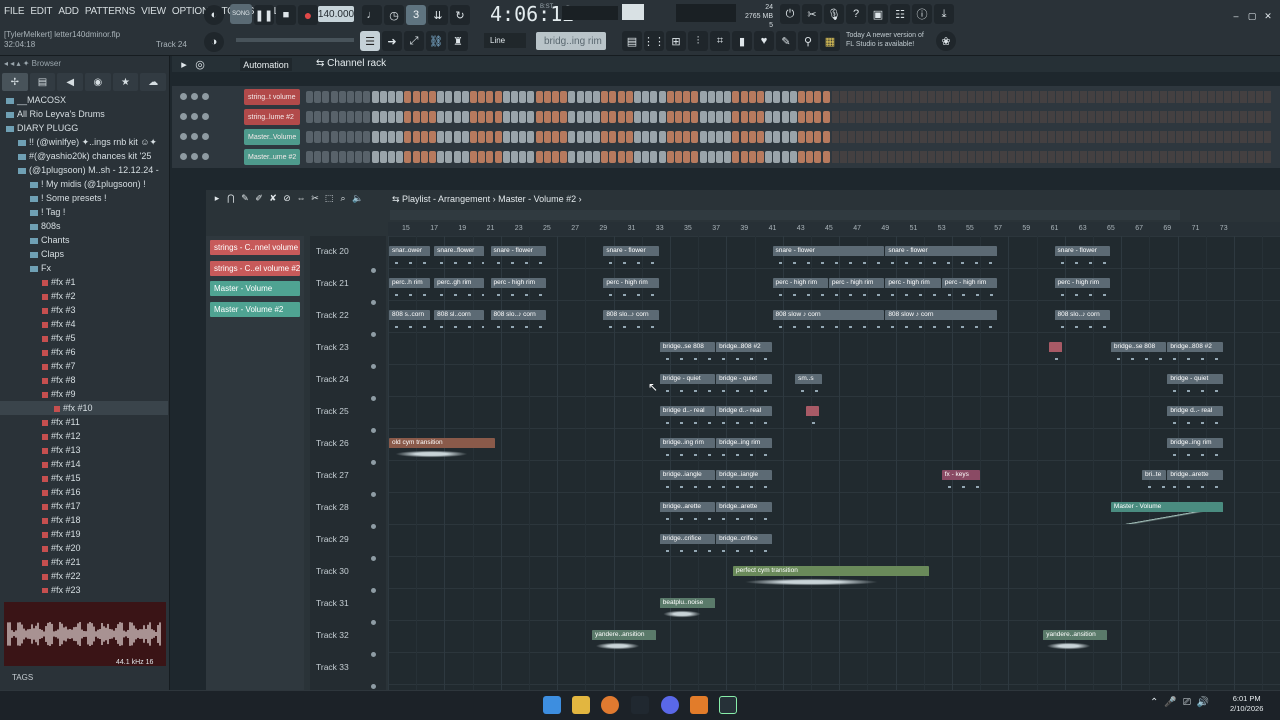 The height and width of the screenshot is (720, 1280). I want to click on playlist-clip: snare..flower, so click(459, 257).